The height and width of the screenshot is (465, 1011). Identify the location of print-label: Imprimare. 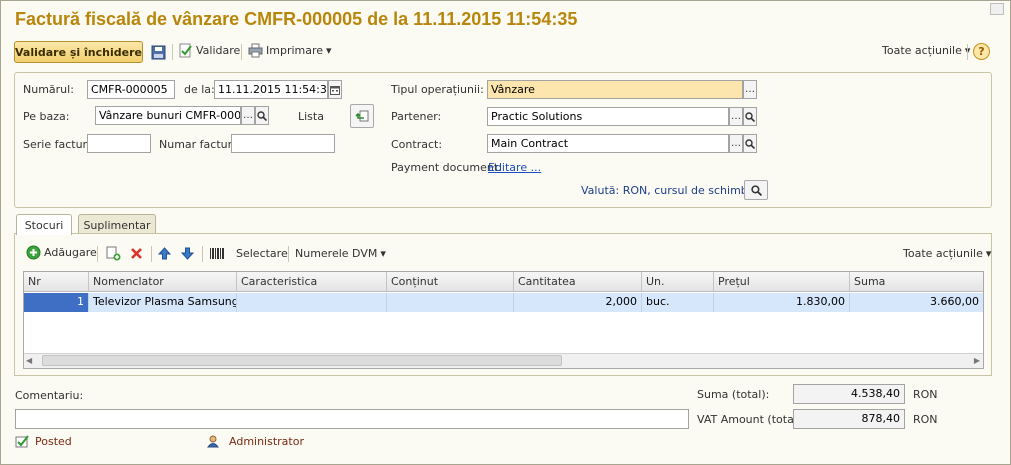
(295, 50).